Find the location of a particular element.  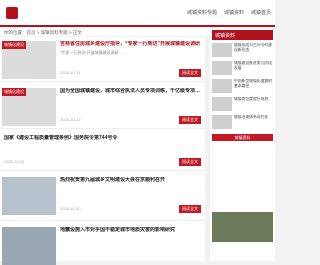

main-nav: 城镇资料专题 城镇资料 城镇首页 is located at coordinates (229, 12).